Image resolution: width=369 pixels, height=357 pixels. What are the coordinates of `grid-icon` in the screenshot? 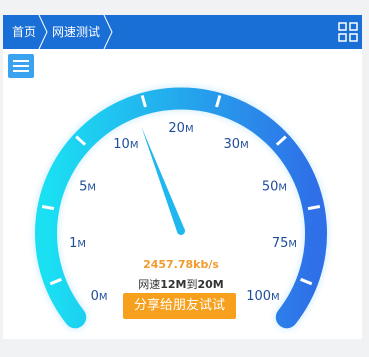 It's located at (348, 32).